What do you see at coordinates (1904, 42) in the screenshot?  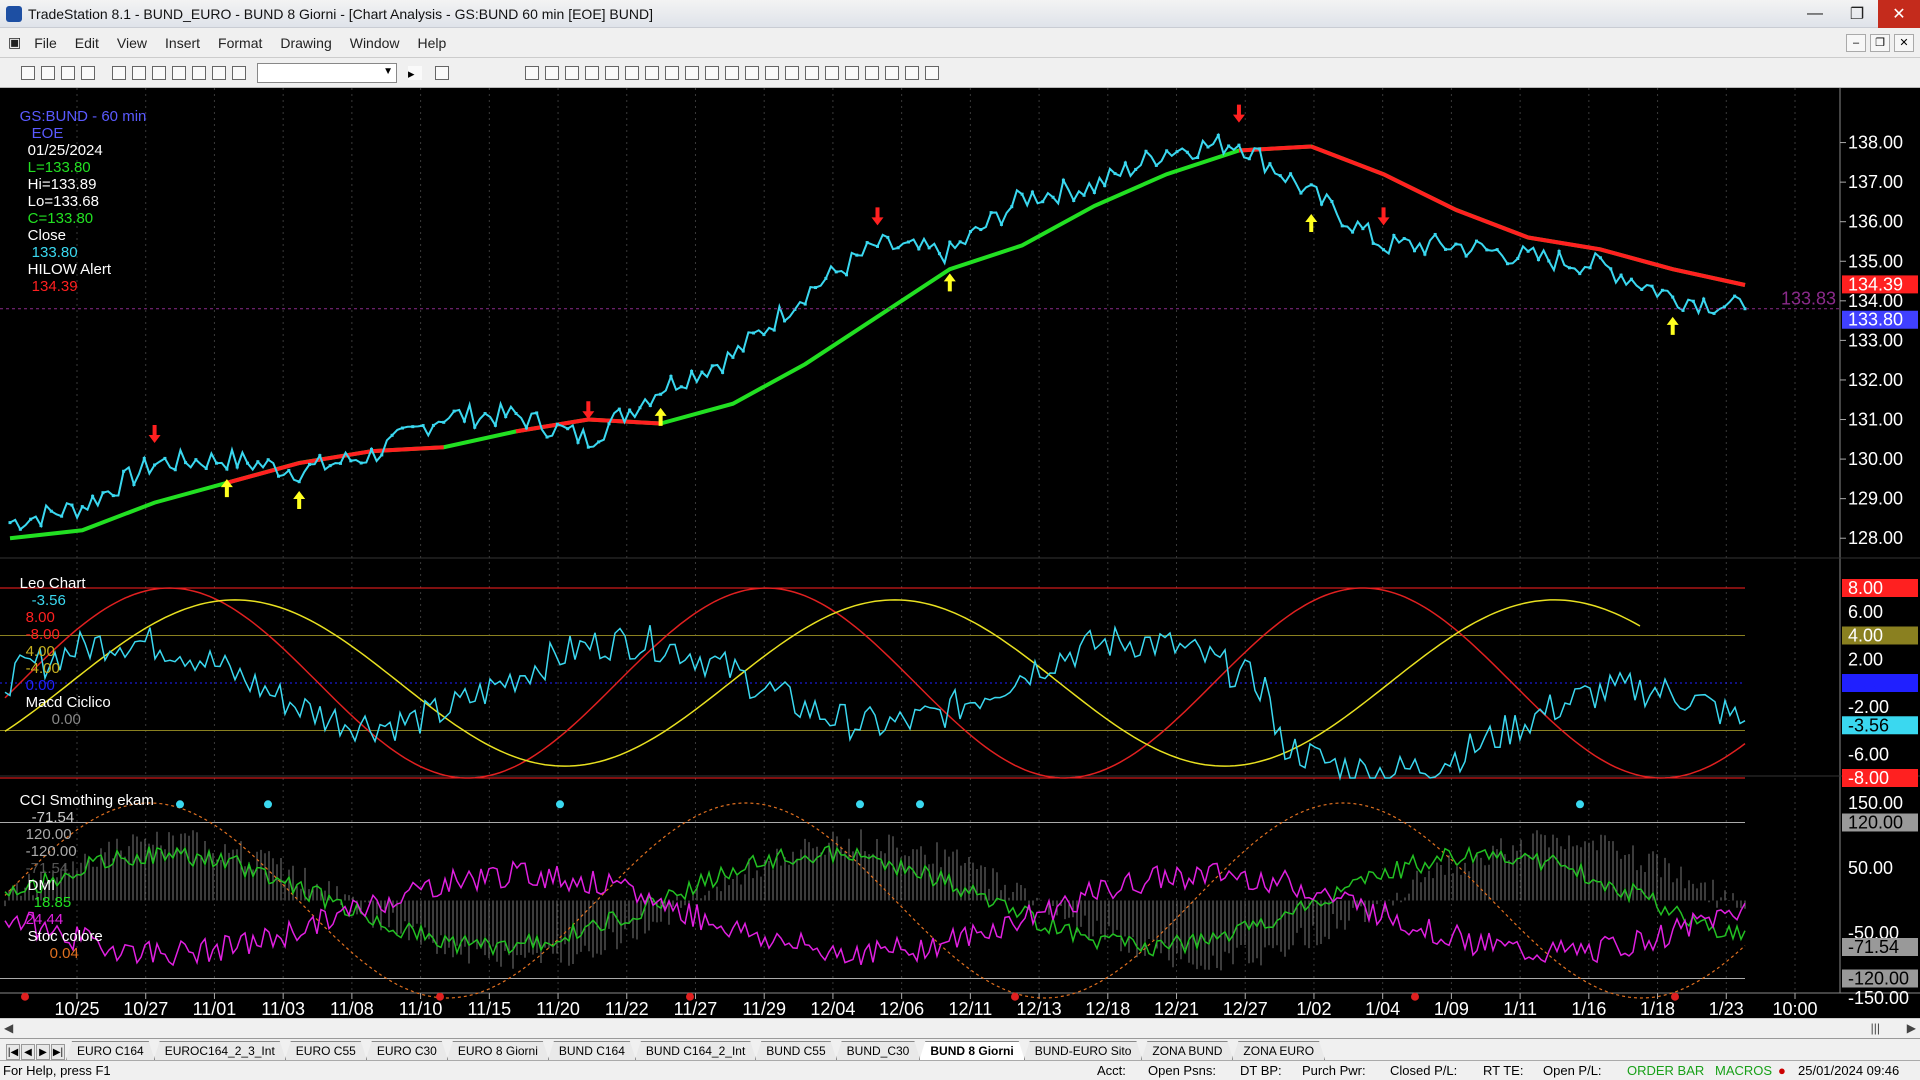 I see `mdi-close-button: ✕` at bounding box center [1904, 42].